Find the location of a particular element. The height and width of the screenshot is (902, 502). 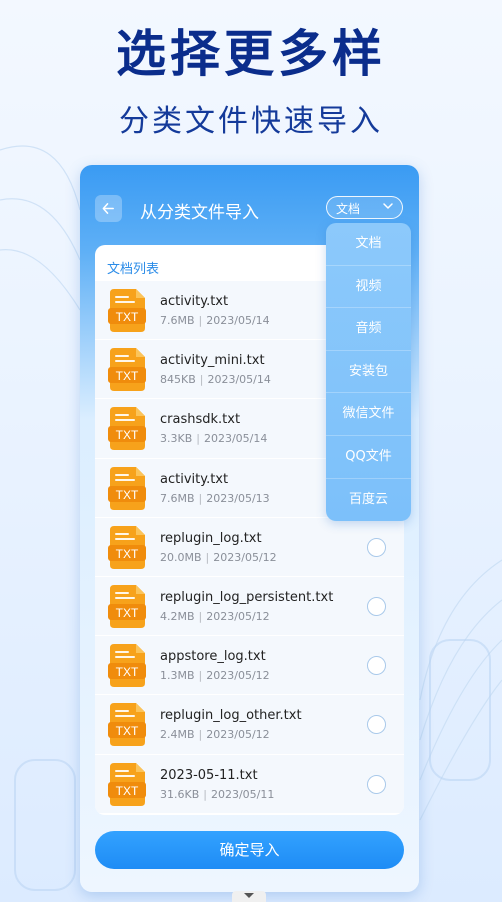

bottom-handle is located at coordinates (249, 896).